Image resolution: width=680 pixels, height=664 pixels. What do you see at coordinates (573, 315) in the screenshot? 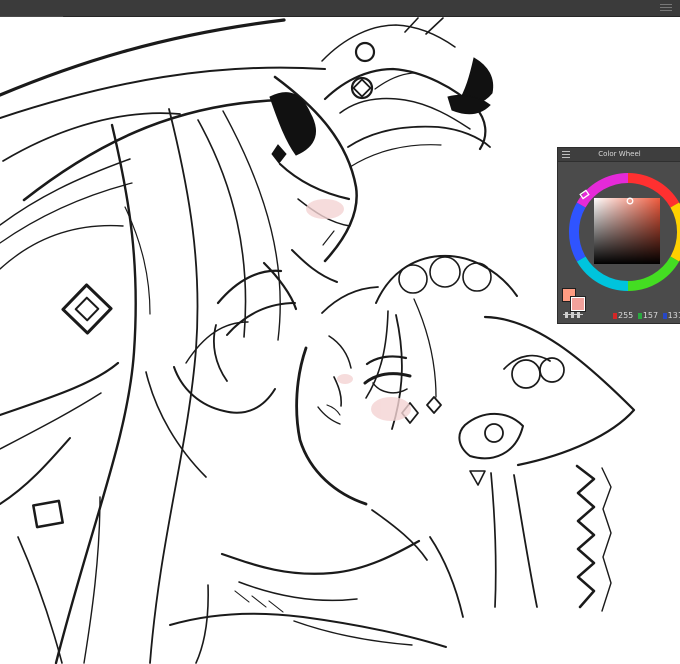
I see `color-mode-icon` at bounding box center [573, 315].